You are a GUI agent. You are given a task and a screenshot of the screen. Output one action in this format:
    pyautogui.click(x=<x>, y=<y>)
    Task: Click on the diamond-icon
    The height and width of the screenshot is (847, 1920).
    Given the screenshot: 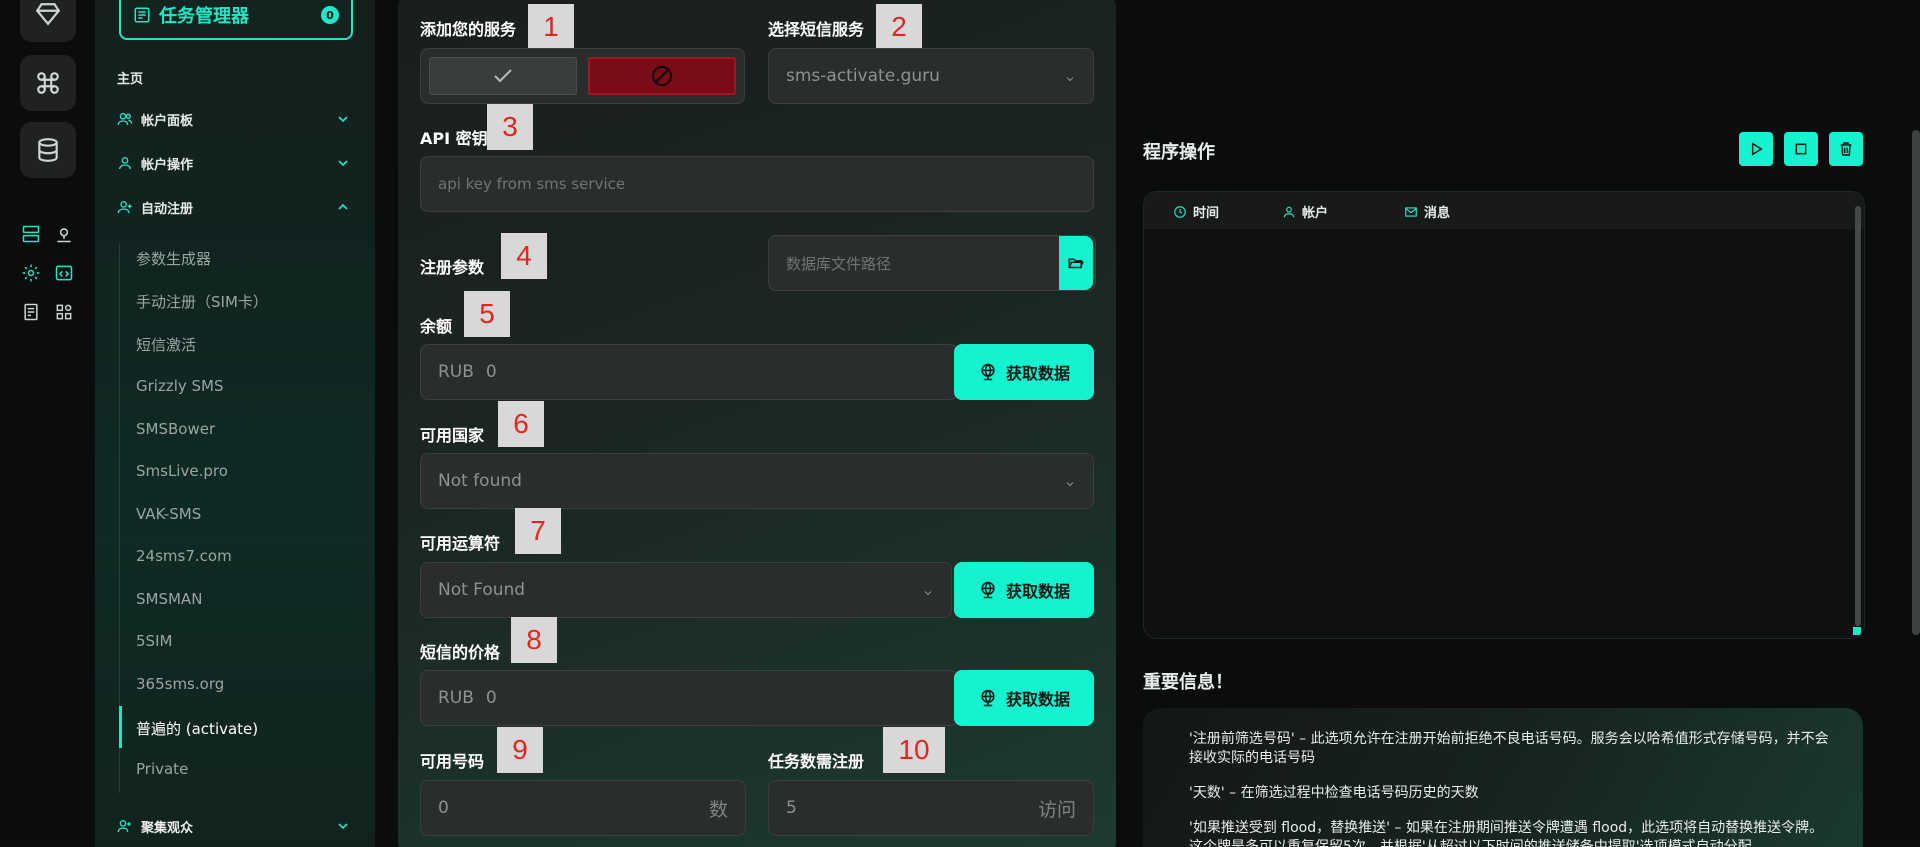 What is the action you would take?
    pyautogui.click(x=48, y=14)
    